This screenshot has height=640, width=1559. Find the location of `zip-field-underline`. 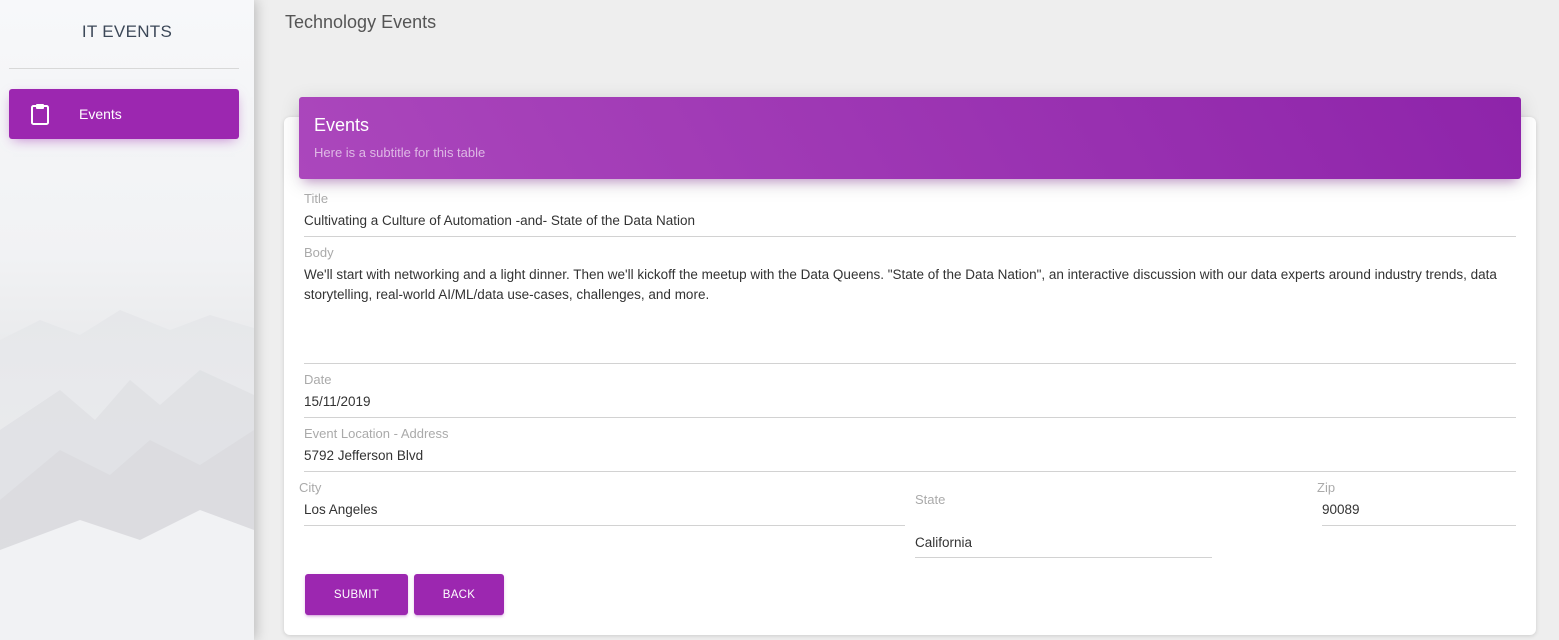

zip-field-underline is located at coordinates (1419, 525).